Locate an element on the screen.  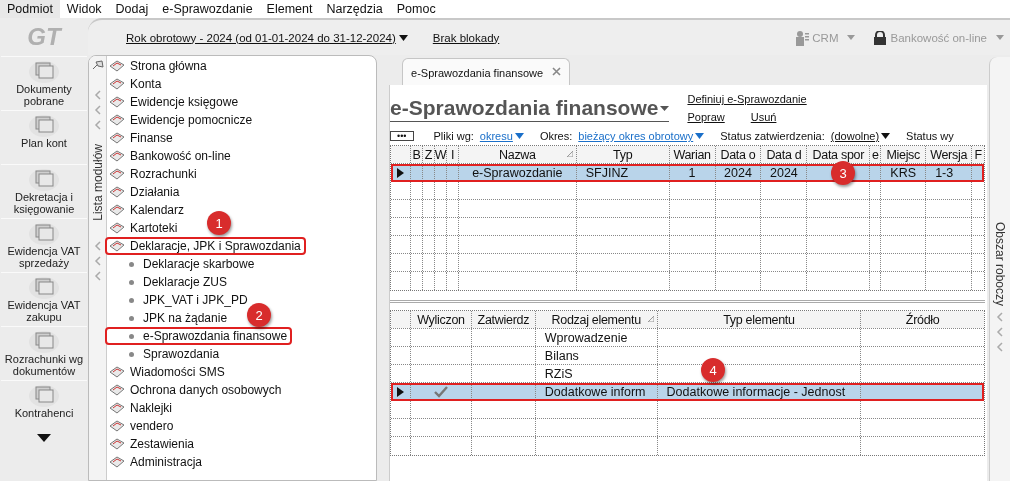
module-item: vendero is located at coordinates (142, 426).